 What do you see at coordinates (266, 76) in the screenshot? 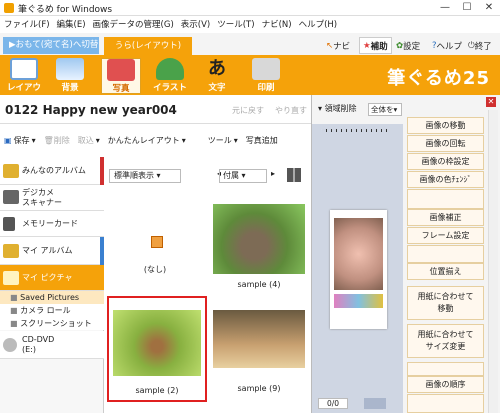
I see `tool-print: 印刷` at bounding box center [266, 76].